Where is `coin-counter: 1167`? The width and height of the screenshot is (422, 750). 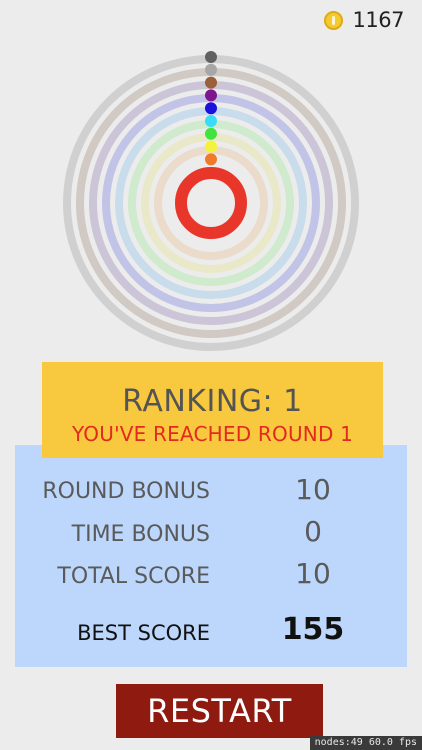
coin-counter: 1167 is located at coordinates (364, 20).